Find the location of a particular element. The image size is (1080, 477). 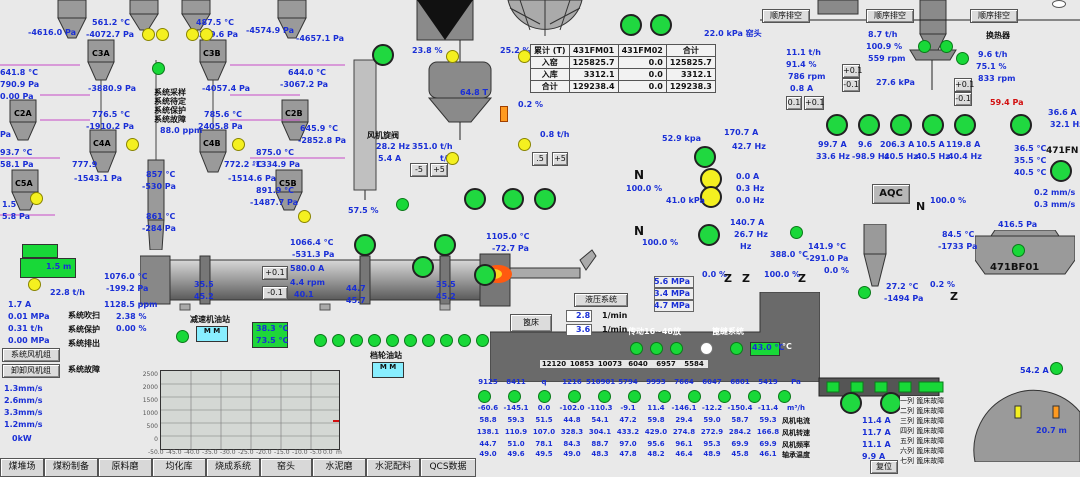

cooler-value: 47.8 is located at coordinates (628, 454).